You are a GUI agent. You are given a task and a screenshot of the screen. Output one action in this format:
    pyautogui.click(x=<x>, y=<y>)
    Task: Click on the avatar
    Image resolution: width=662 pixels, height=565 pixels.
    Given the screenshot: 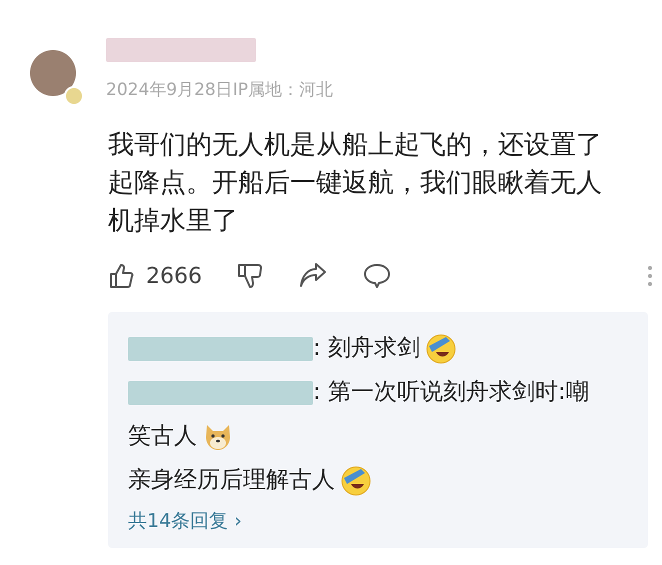 What is the action you would take?
    pyautogui.click(x=53, y=73)
    